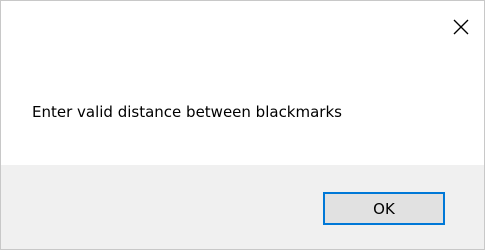  I want to click on ok-button: OK, so click(384, 208).